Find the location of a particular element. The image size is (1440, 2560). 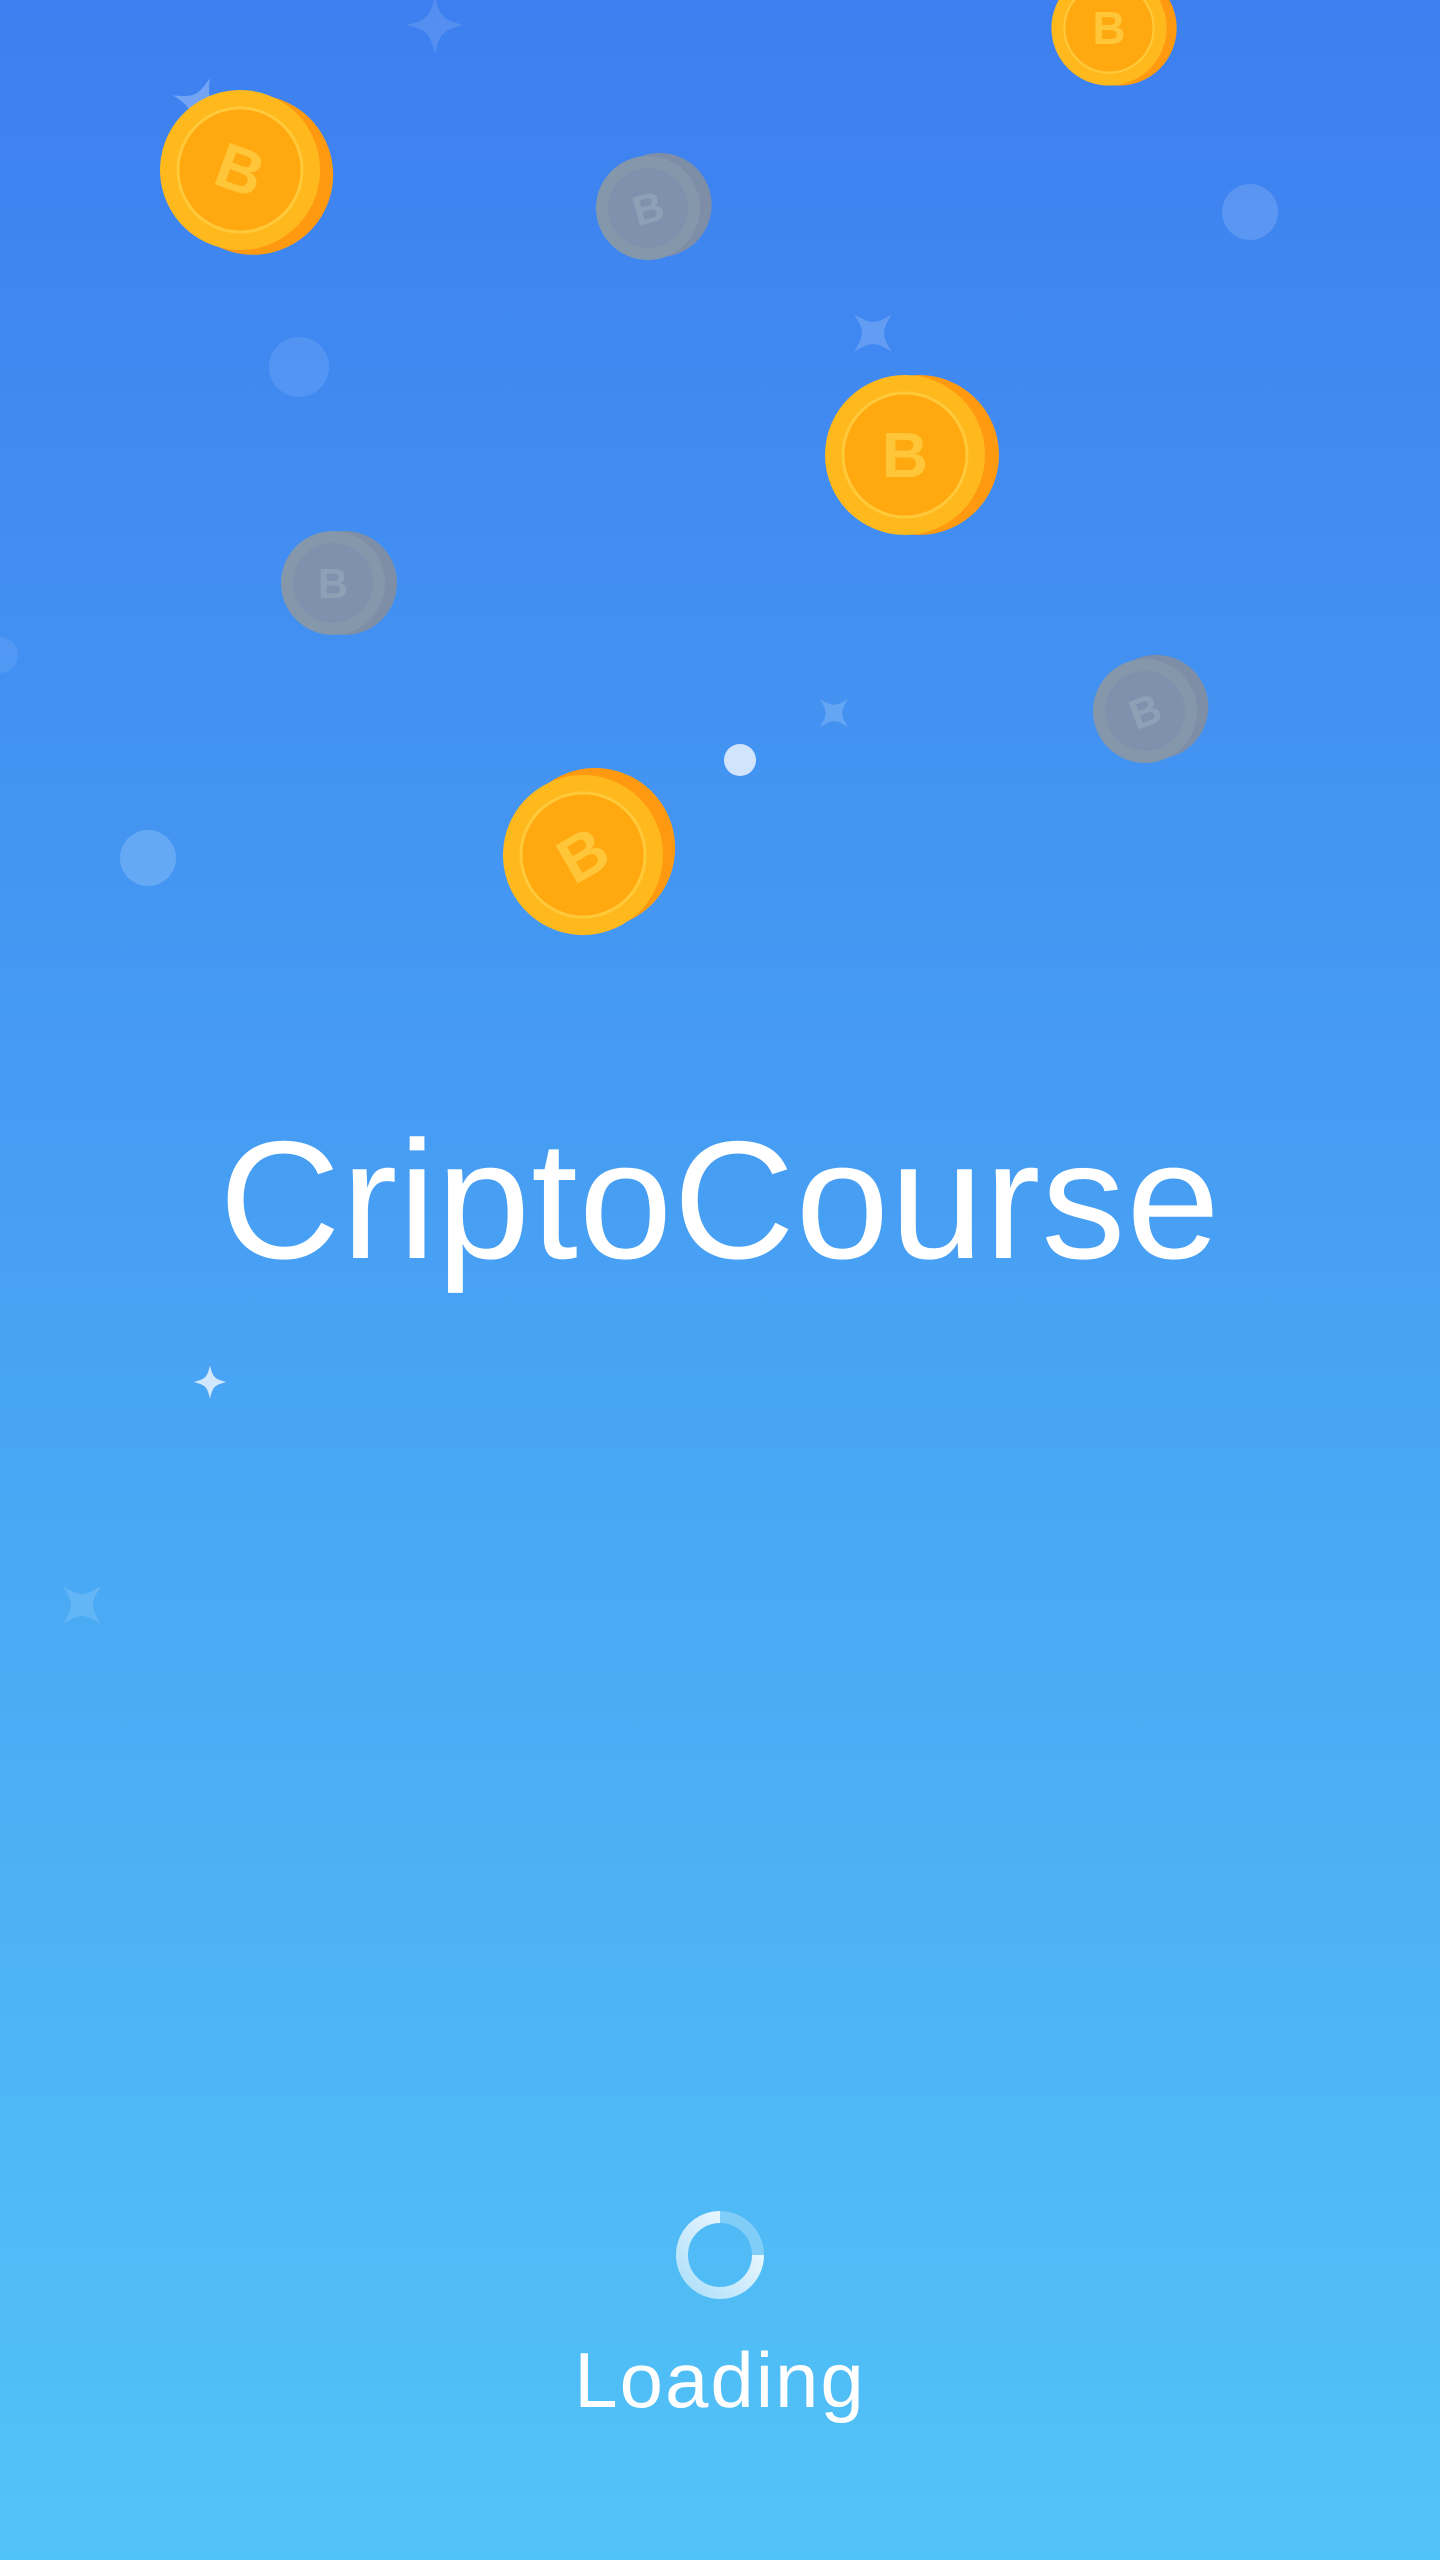

loading-spinner-icon is located at coordinates (720, 2255).